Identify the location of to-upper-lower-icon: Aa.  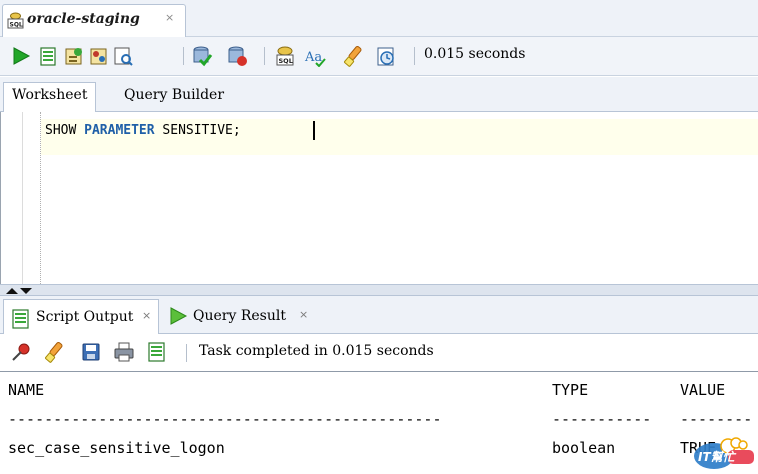
(315, 56).